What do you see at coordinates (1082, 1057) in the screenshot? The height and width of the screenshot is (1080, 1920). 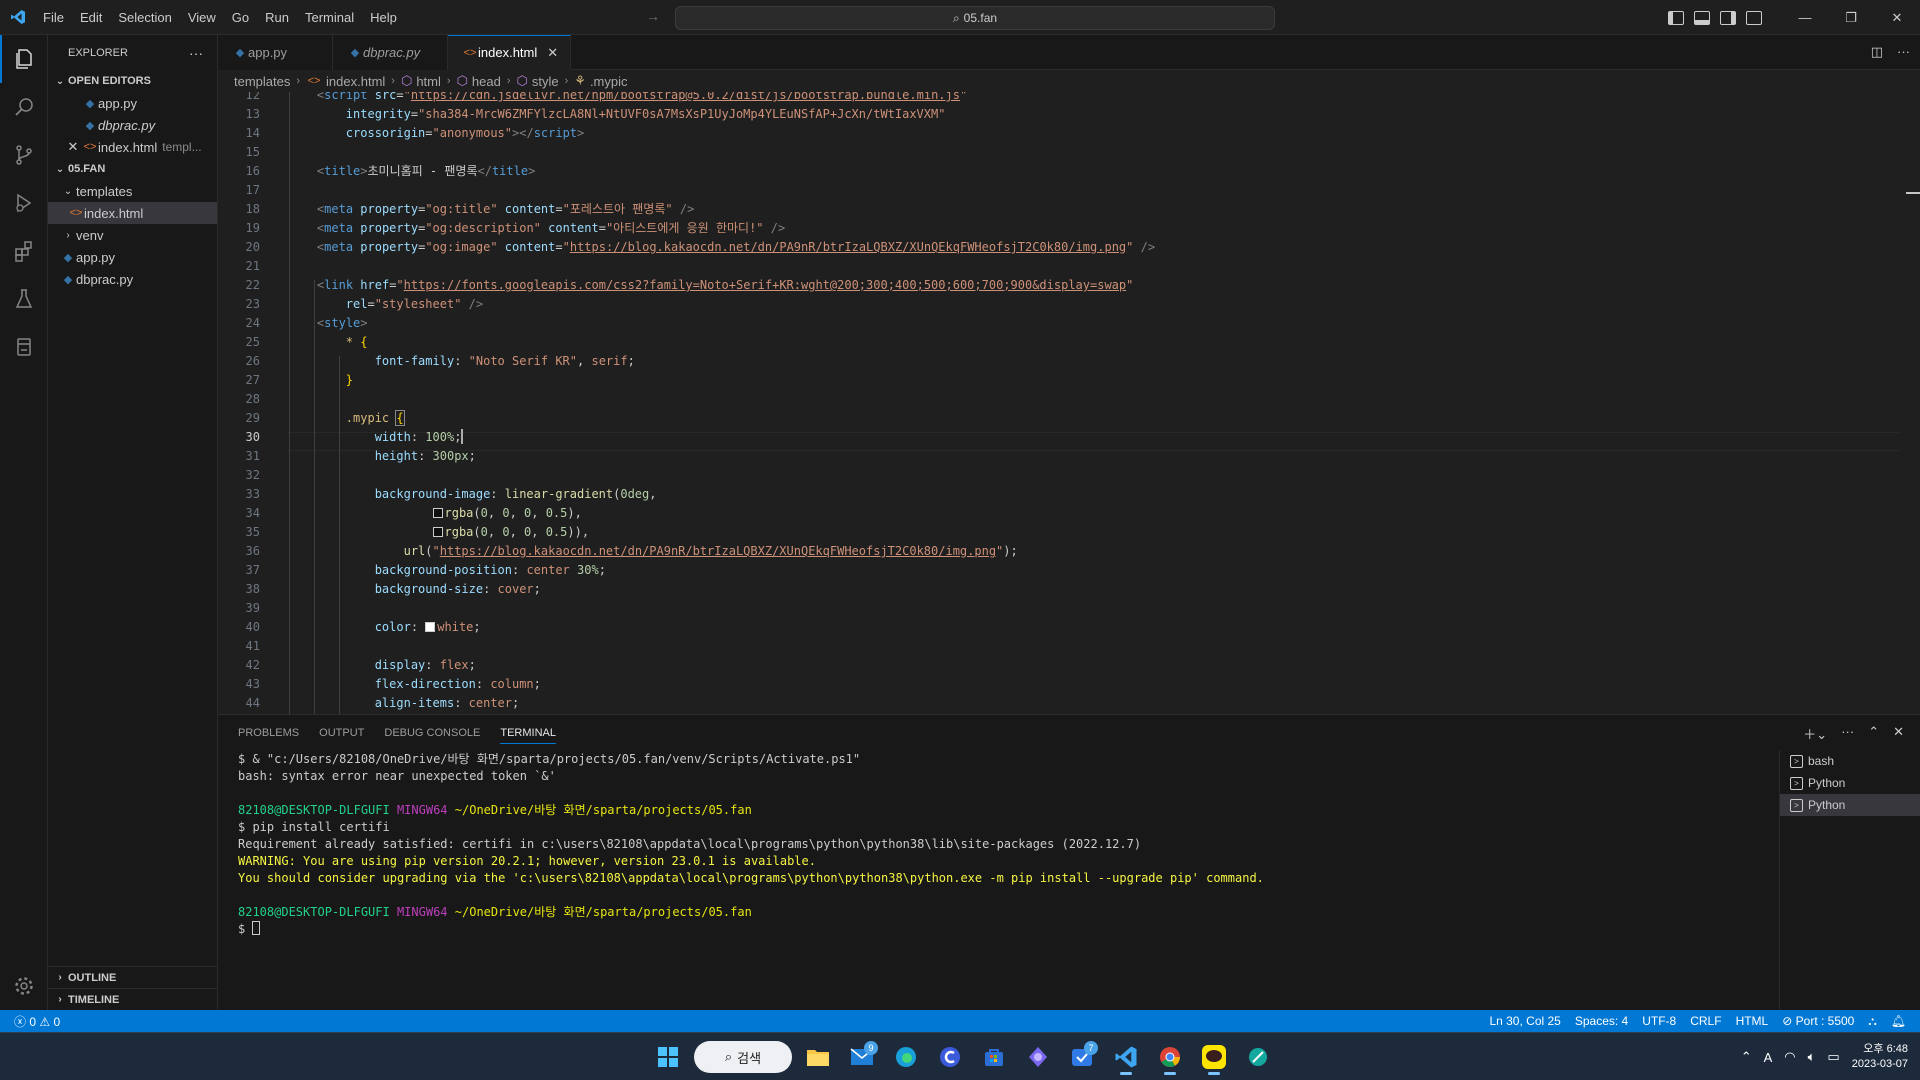 I see `todo-app-icon: 7` at bounding box center [1082, 1057].